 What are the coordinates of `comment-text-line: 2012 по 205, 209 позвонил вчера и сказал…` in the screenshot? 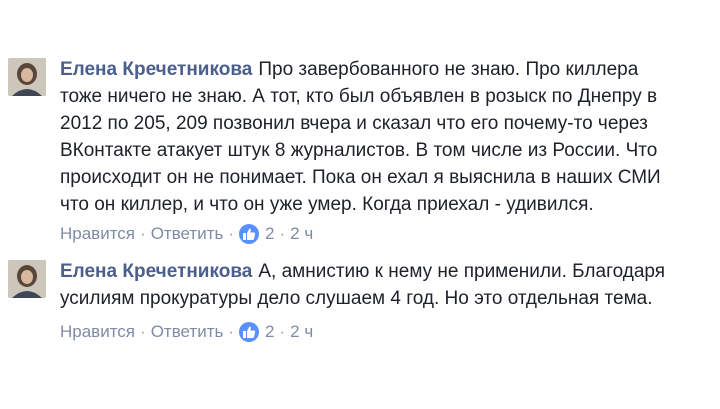 It's located at (354, 123).